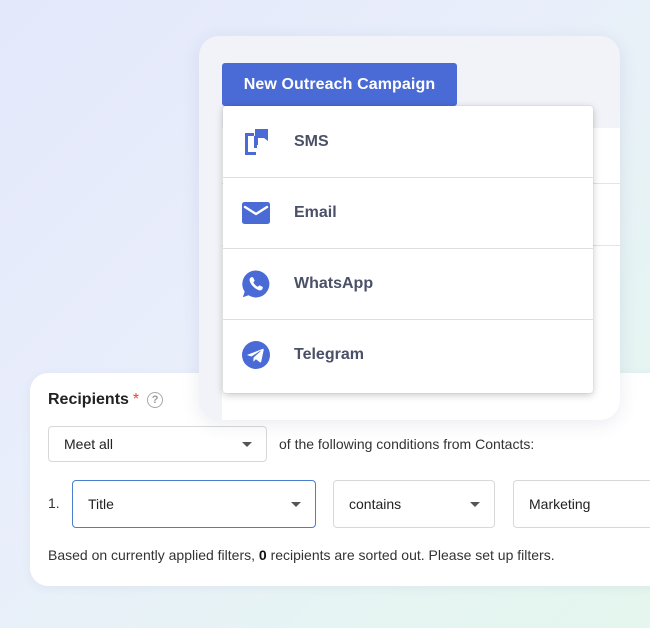 This screenshot has width=650, height=628. Describe the element at coordinates (101, 504) in the screenshot. I see `rule-field-value: Title` at that location.